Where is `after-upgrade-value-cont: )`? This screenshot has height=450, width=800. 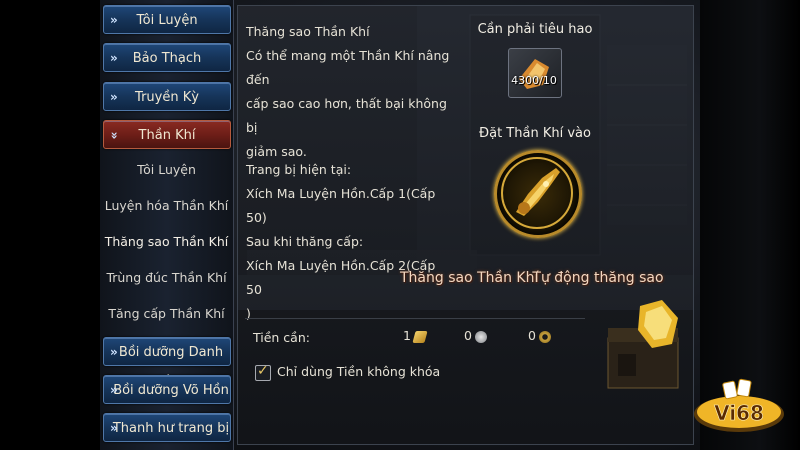 after-upgrade-value-cont: ) is located at coordinates (248, 313).